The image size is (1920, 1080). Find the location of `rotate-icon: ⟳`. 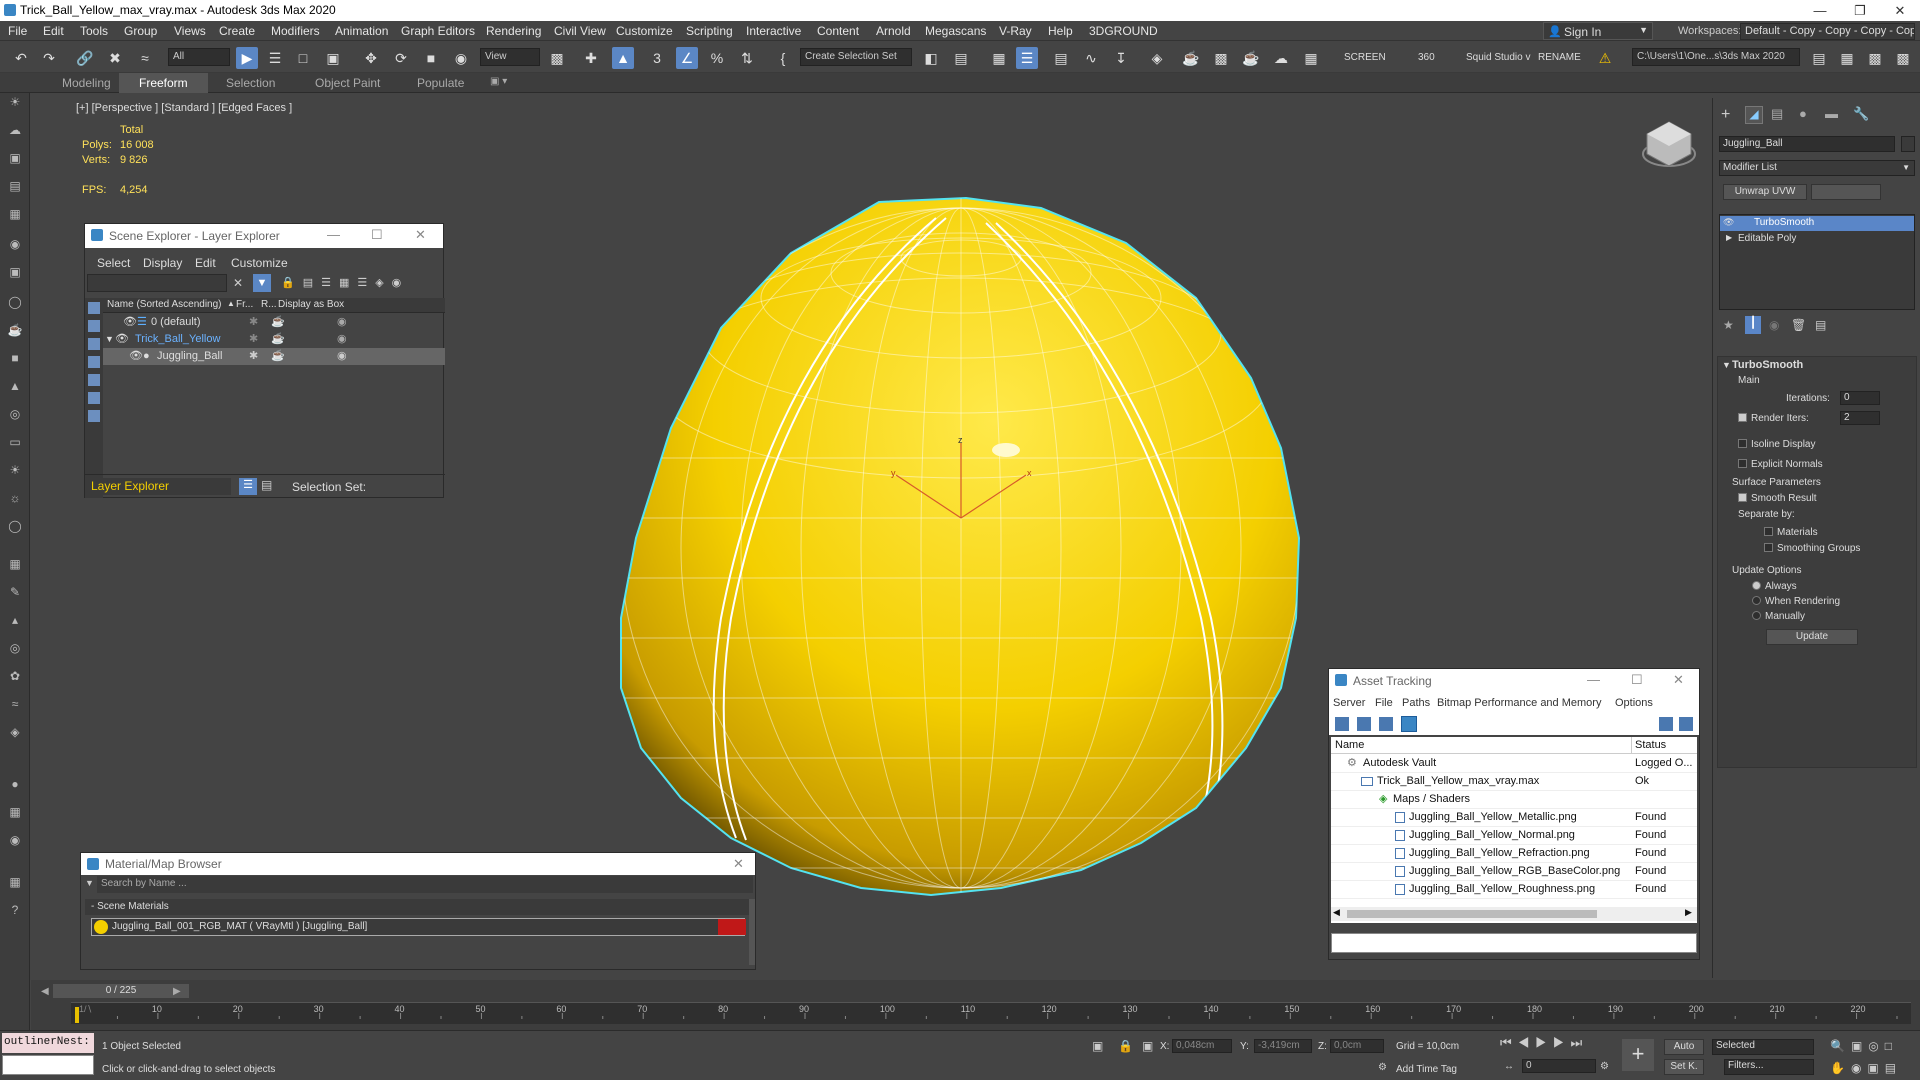

rotate-icon: ⟳ is located at coordinates (401, 58).